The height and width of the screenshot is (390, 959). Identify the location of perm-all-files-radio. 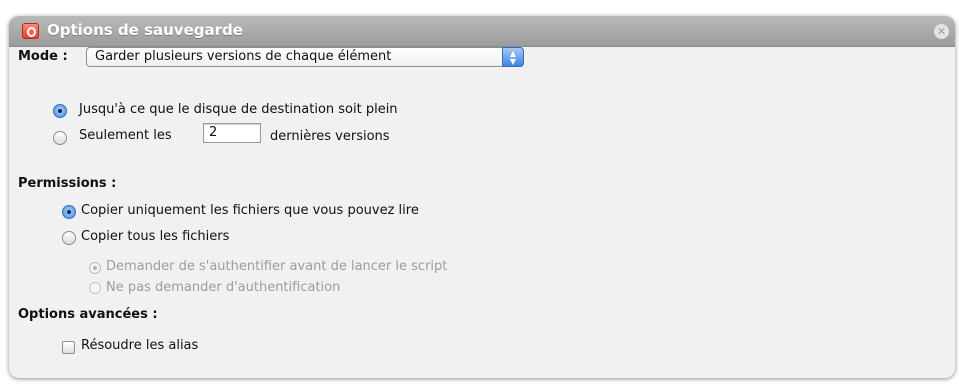
(69, 238).